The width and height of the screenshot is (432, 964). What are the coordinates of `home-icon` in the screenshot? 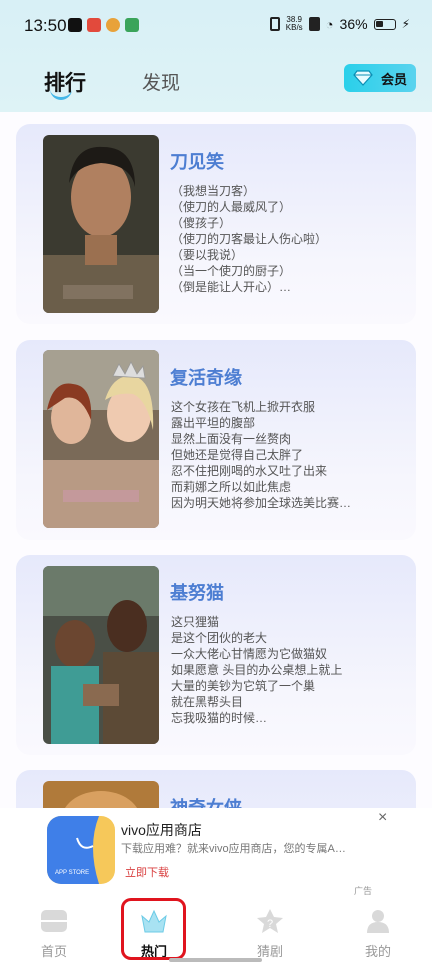 It's located at (54, 921).